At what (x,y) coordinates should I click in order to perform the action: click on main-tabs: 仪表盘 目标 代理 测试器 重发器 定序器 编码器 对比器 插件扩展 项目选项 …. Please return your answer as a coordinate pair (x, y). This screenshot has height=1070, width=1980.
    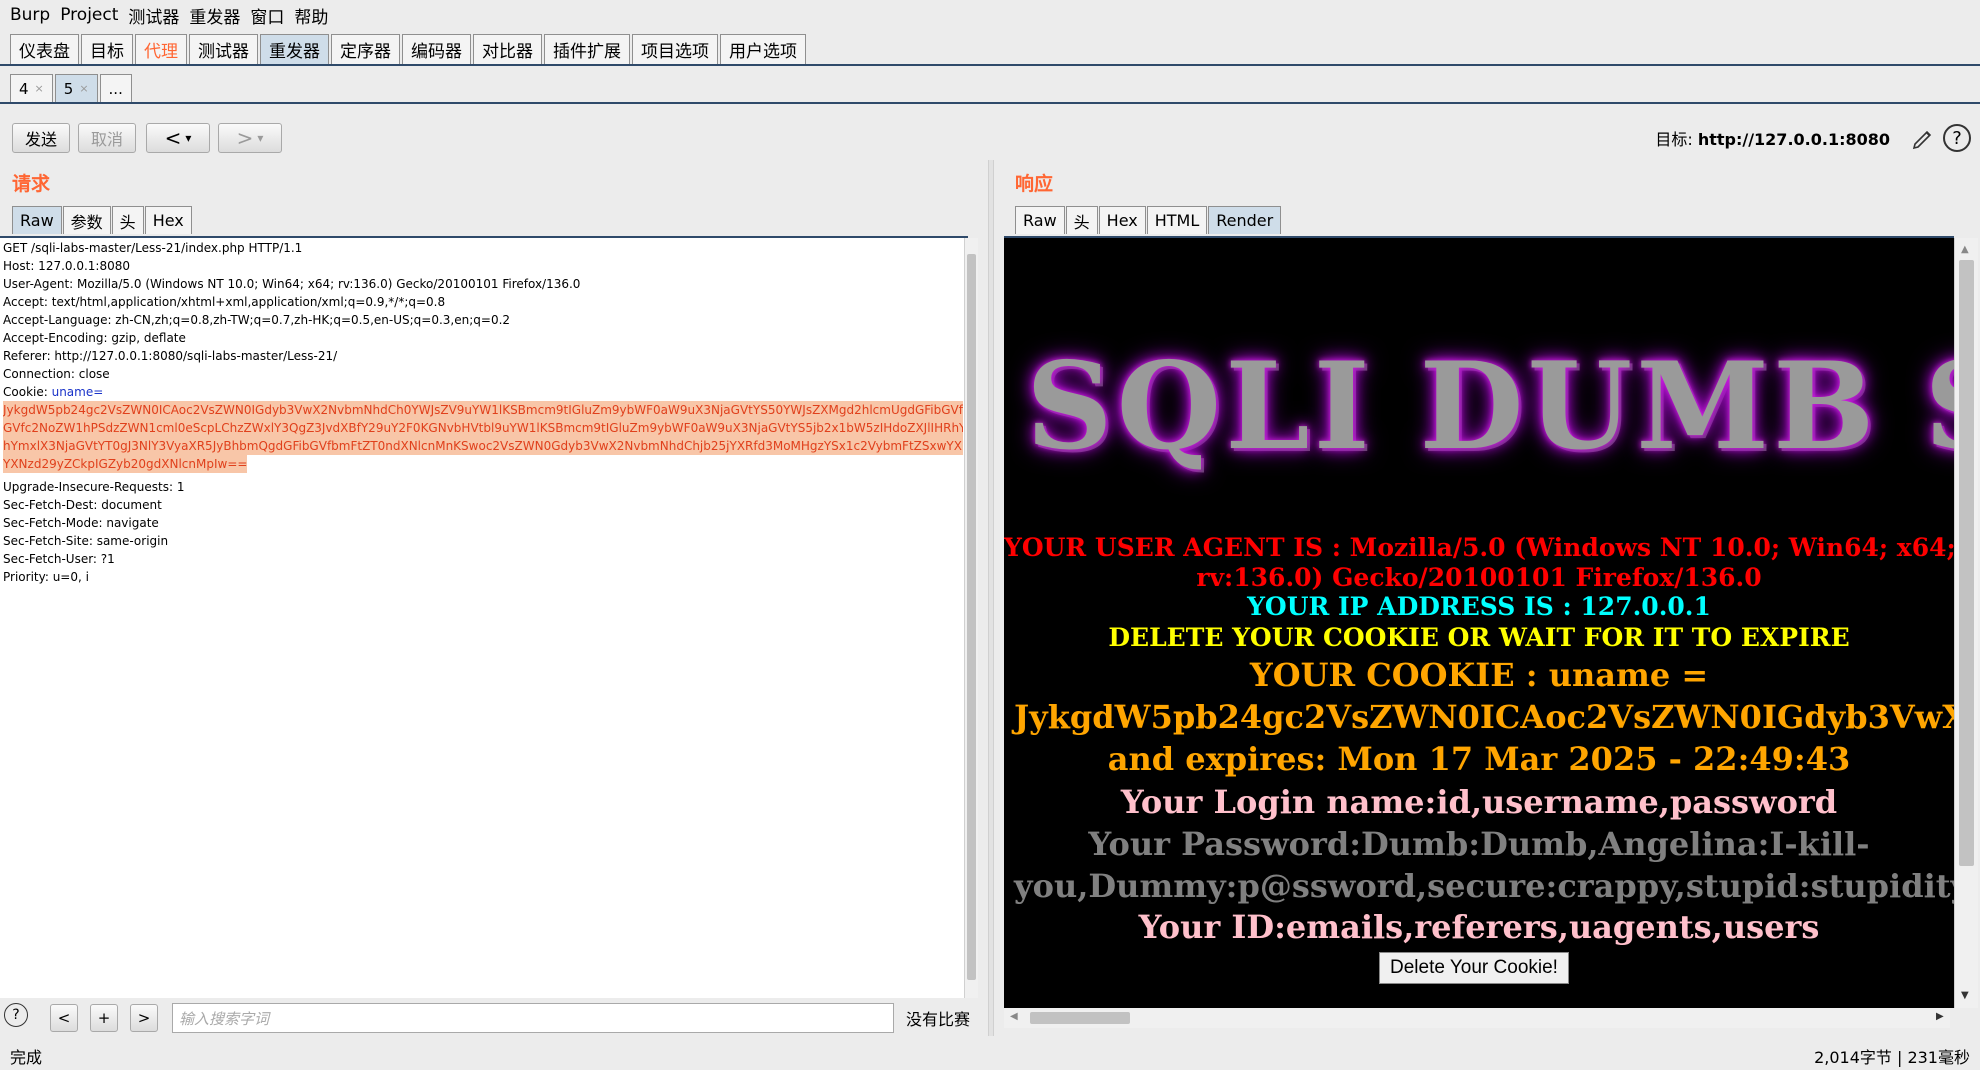
    Looking at the image, I should click on (990, 49).